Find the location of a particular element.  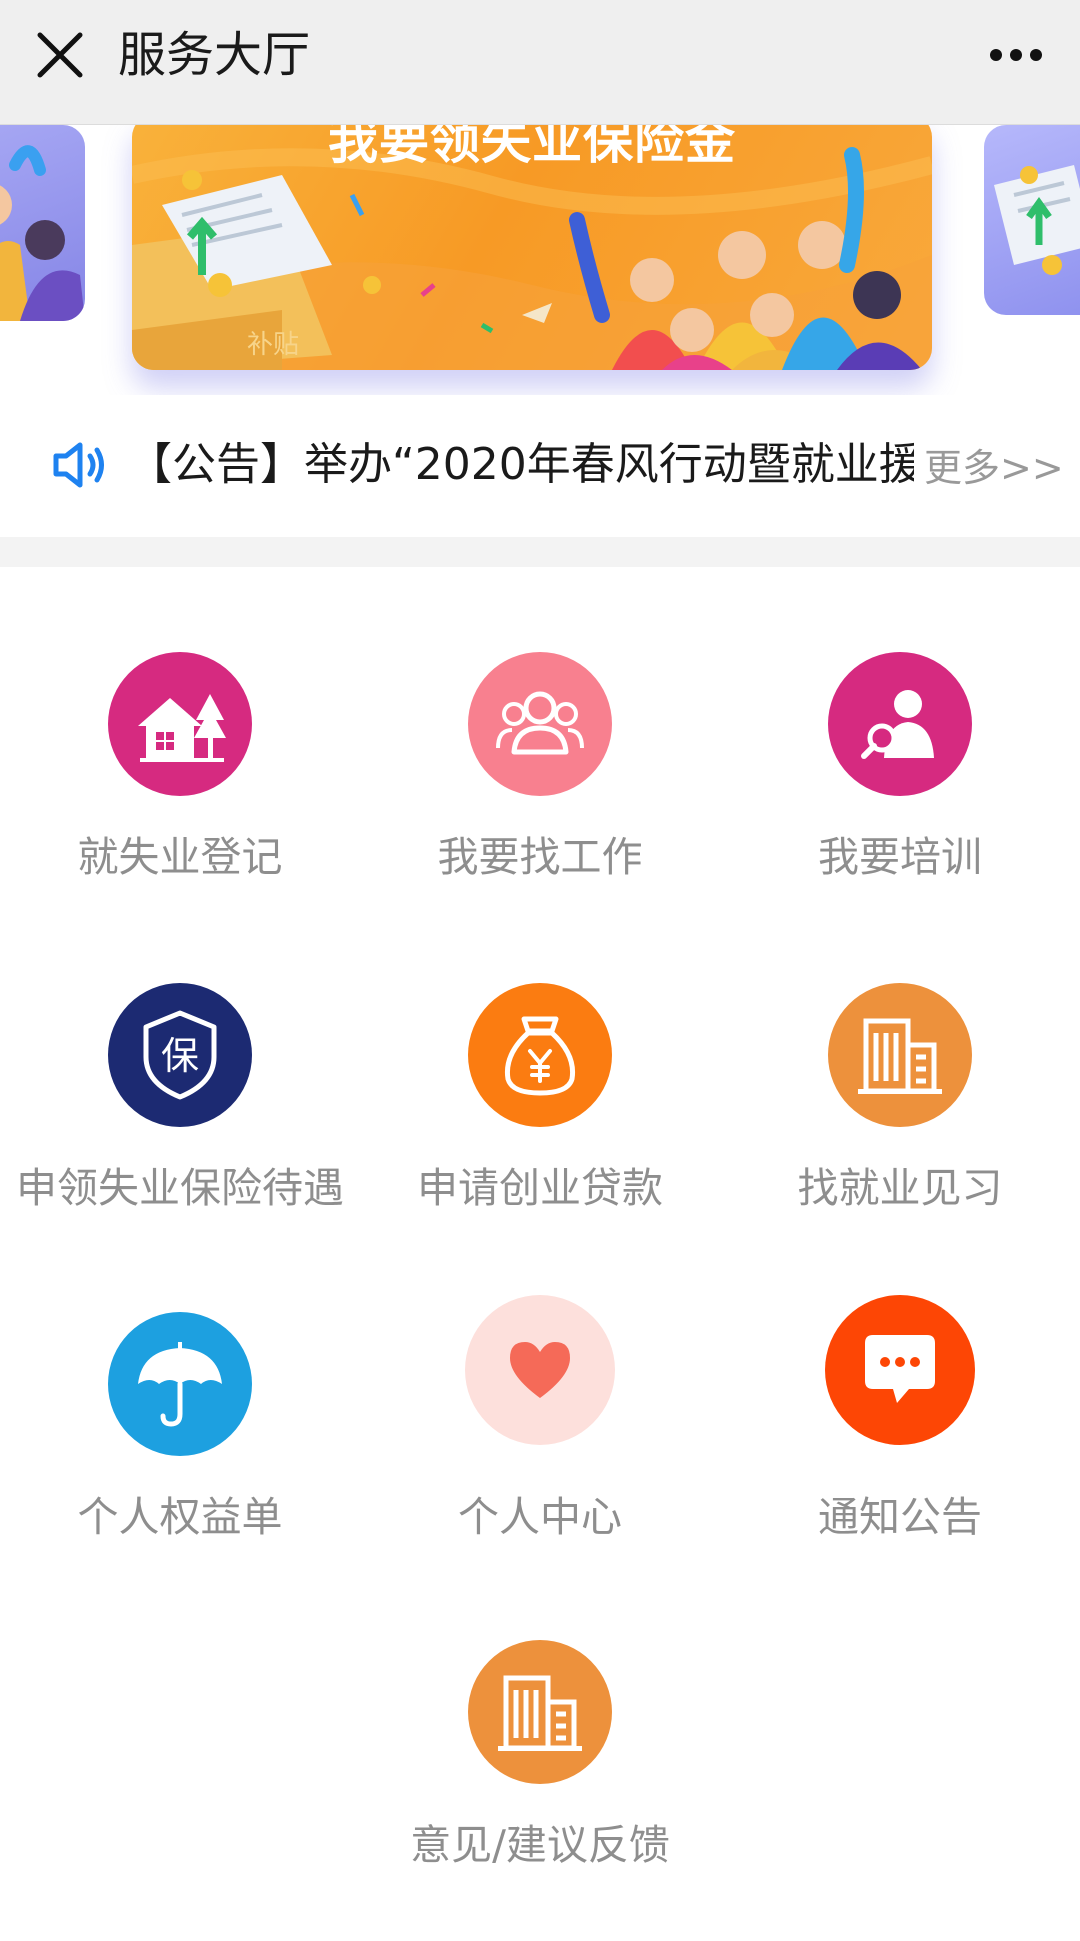

banner-slide-main: 补贴 我要领失业保险金 is located at coordinates (532, 247).